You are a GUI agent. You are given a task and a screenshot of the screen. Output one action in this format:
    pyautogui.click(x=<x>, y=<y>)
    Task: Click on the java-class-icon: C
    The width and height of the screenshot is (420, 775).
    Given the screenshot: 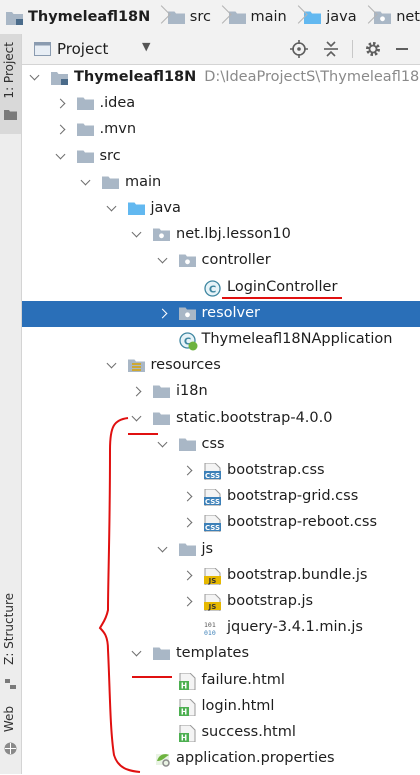 What is the action you would take?
    pyautogui.click(x=212, y=288)
    